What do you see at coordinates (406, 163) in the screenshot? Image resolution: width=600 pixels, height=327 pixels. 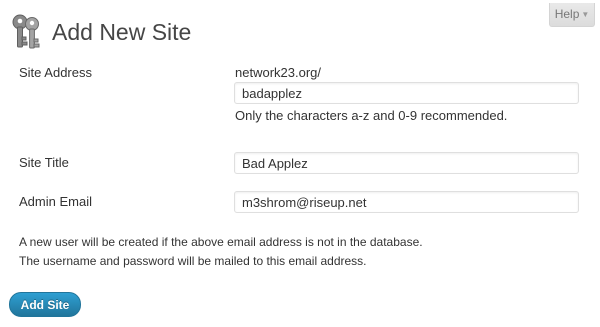 I see `site-title-input` at bounding box center [406, 163].